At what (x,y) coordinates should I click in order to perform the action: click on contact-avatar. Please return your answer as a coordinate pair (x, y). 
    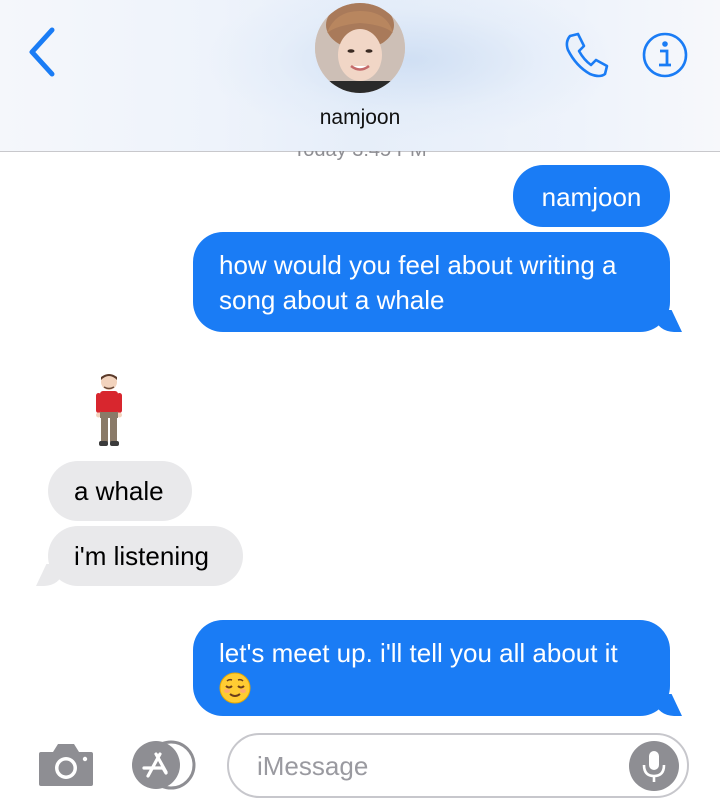
    Looking at the image, I should click on (360, 48).